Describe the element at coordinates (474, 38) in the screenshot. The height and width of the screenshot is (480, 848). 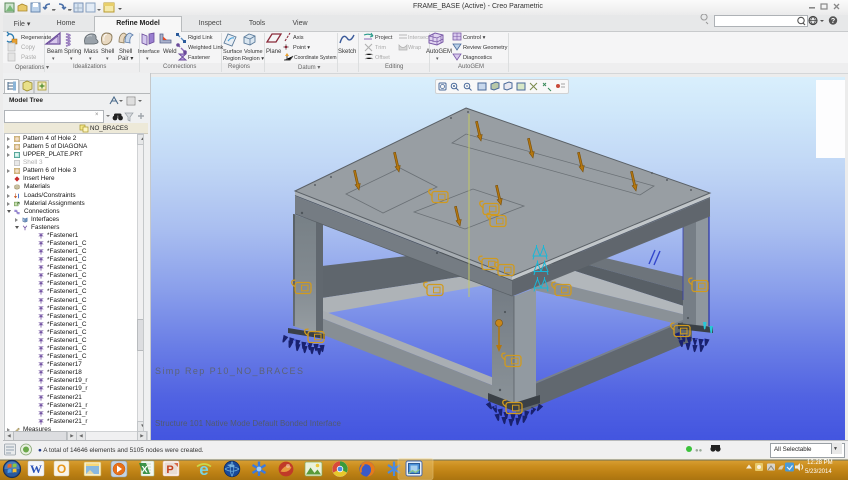
I see `svg-text: Control ▾` at that location.